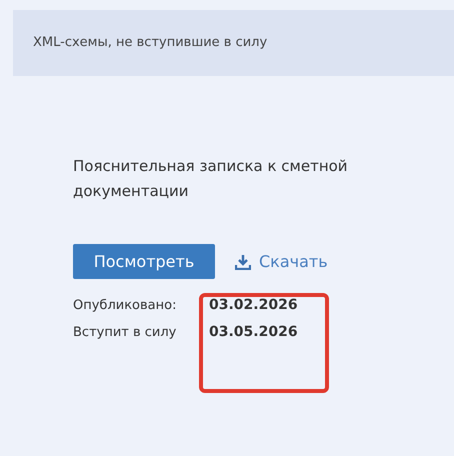 The width and height of the screenshot is (454, 456). Describe the element at coordinates (150, 43) in the screenshot. I see `section-title: XML-схемы, не вступившие в силу` at that location.